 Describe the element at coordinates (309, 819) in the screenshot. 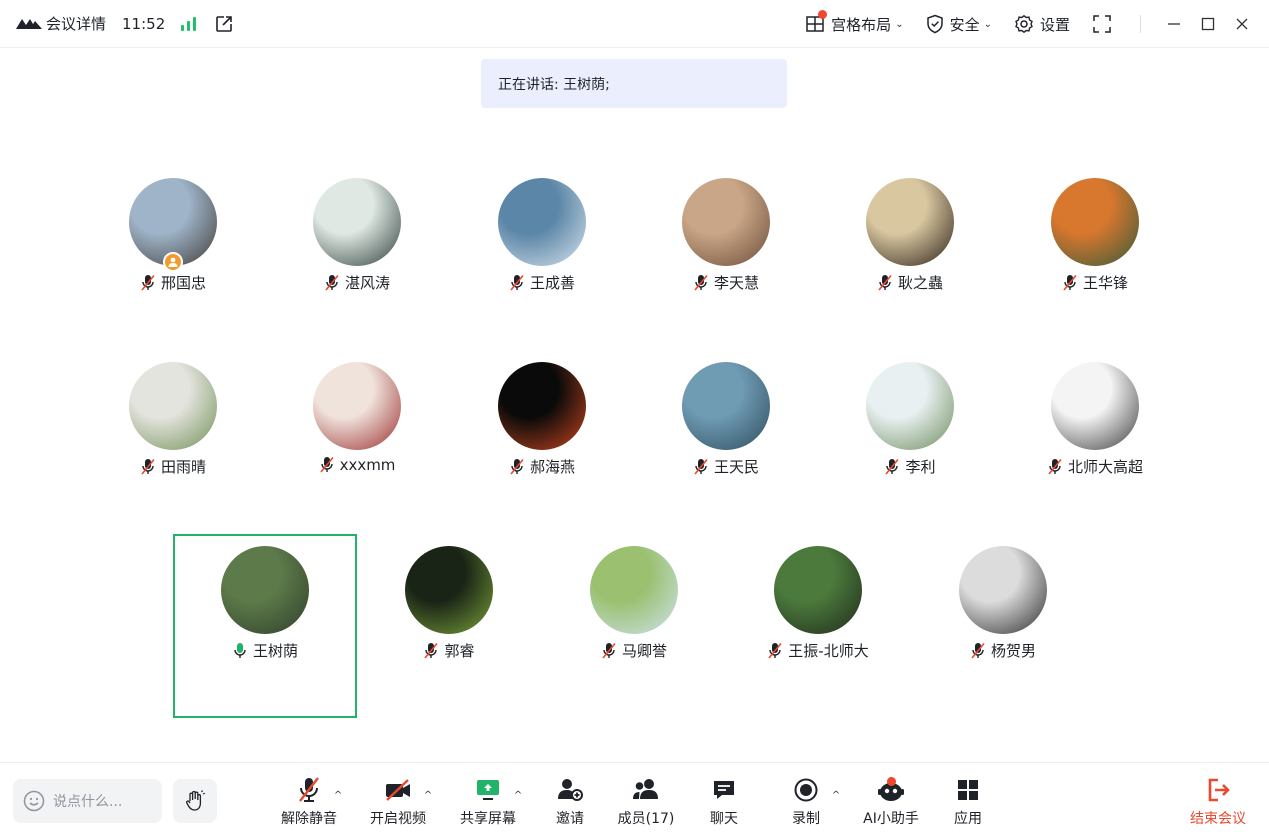

I see `unmute-label: 解除静音` at that location.